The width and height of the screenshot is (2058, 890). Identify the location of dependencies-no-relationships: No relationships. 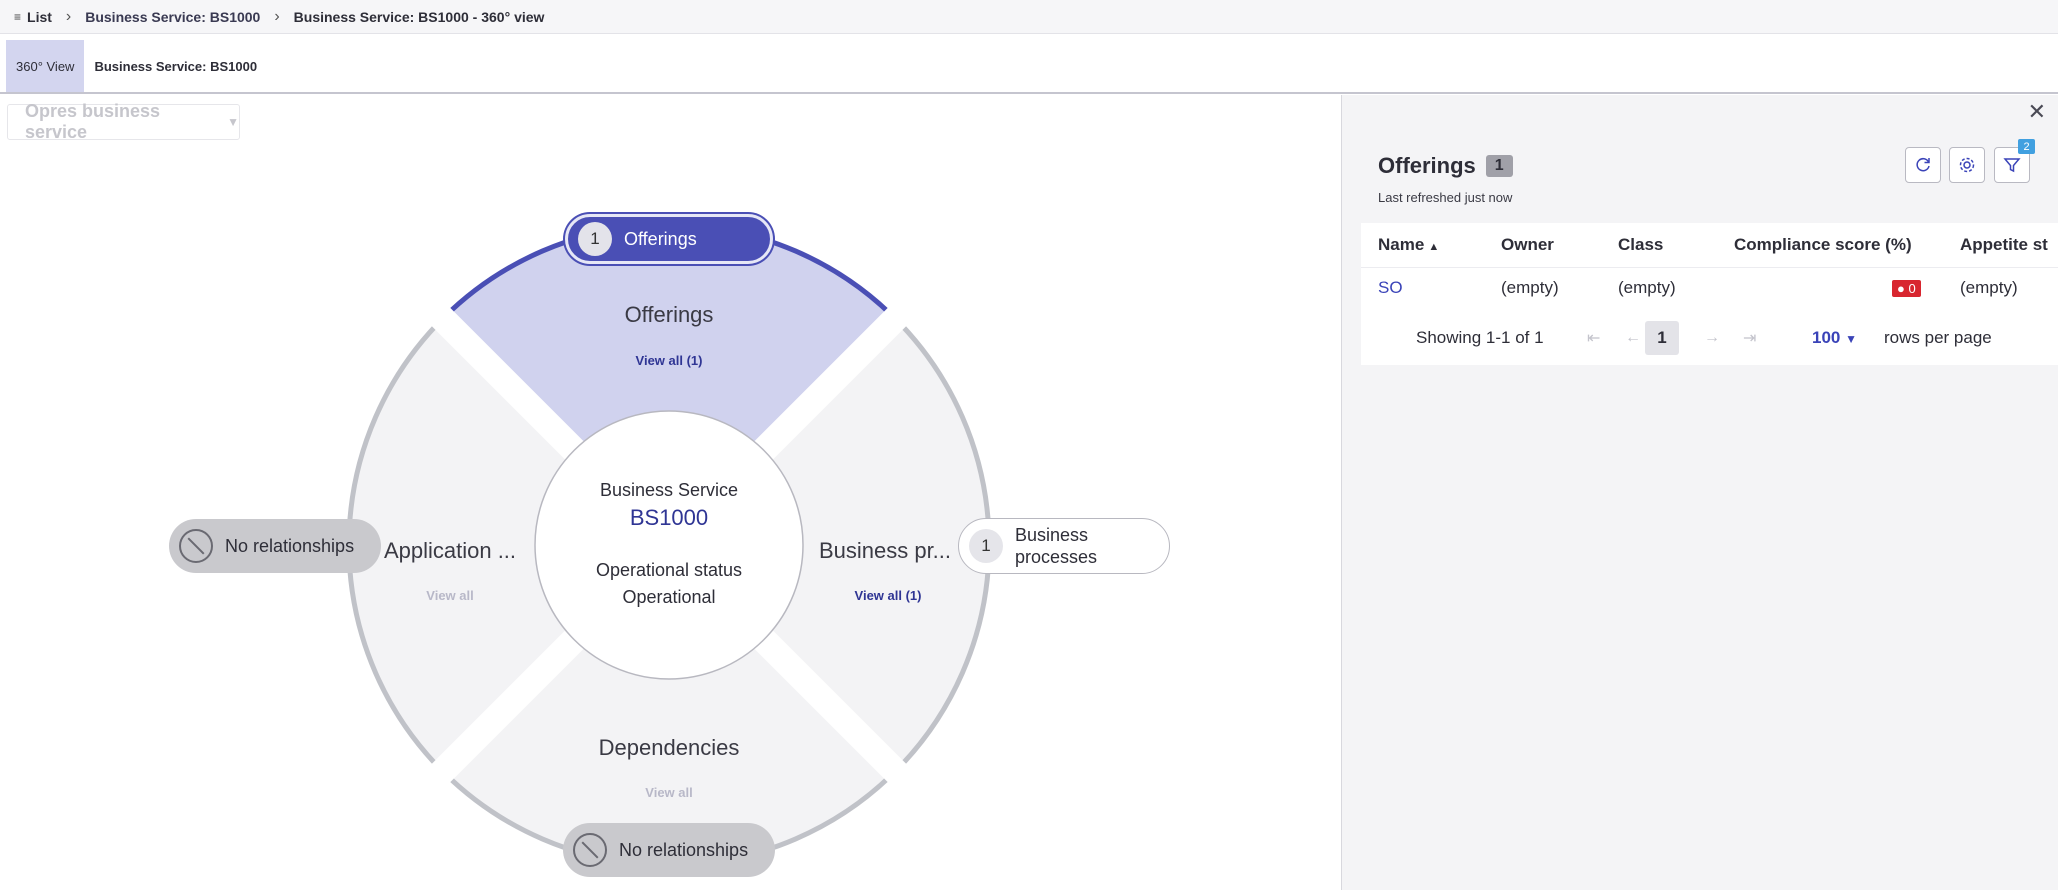
(669, 850).